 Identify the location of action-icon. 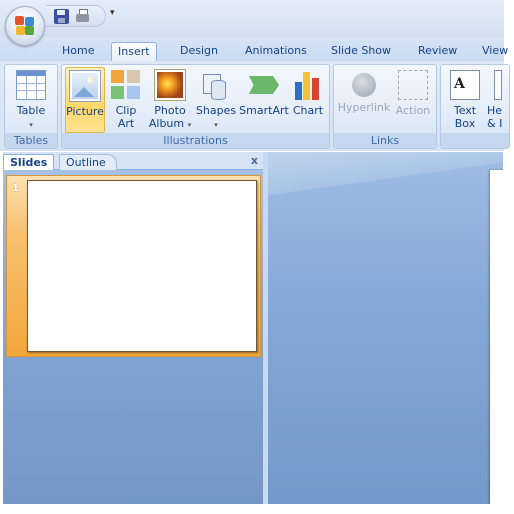
(413, 85).